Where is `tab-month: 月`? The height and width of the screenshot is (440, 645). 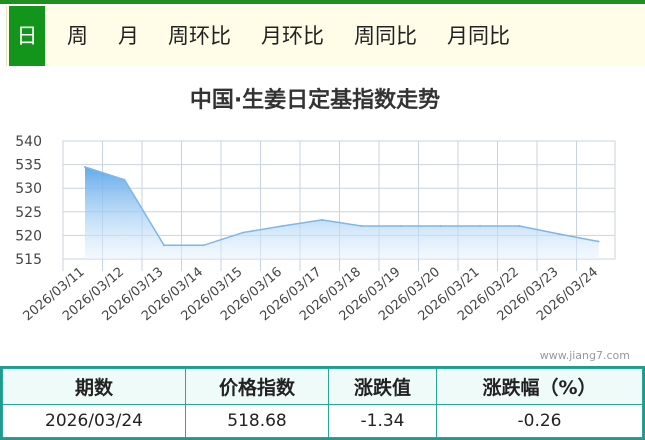
tab-month: 月 is located at coordinates (128, 36).